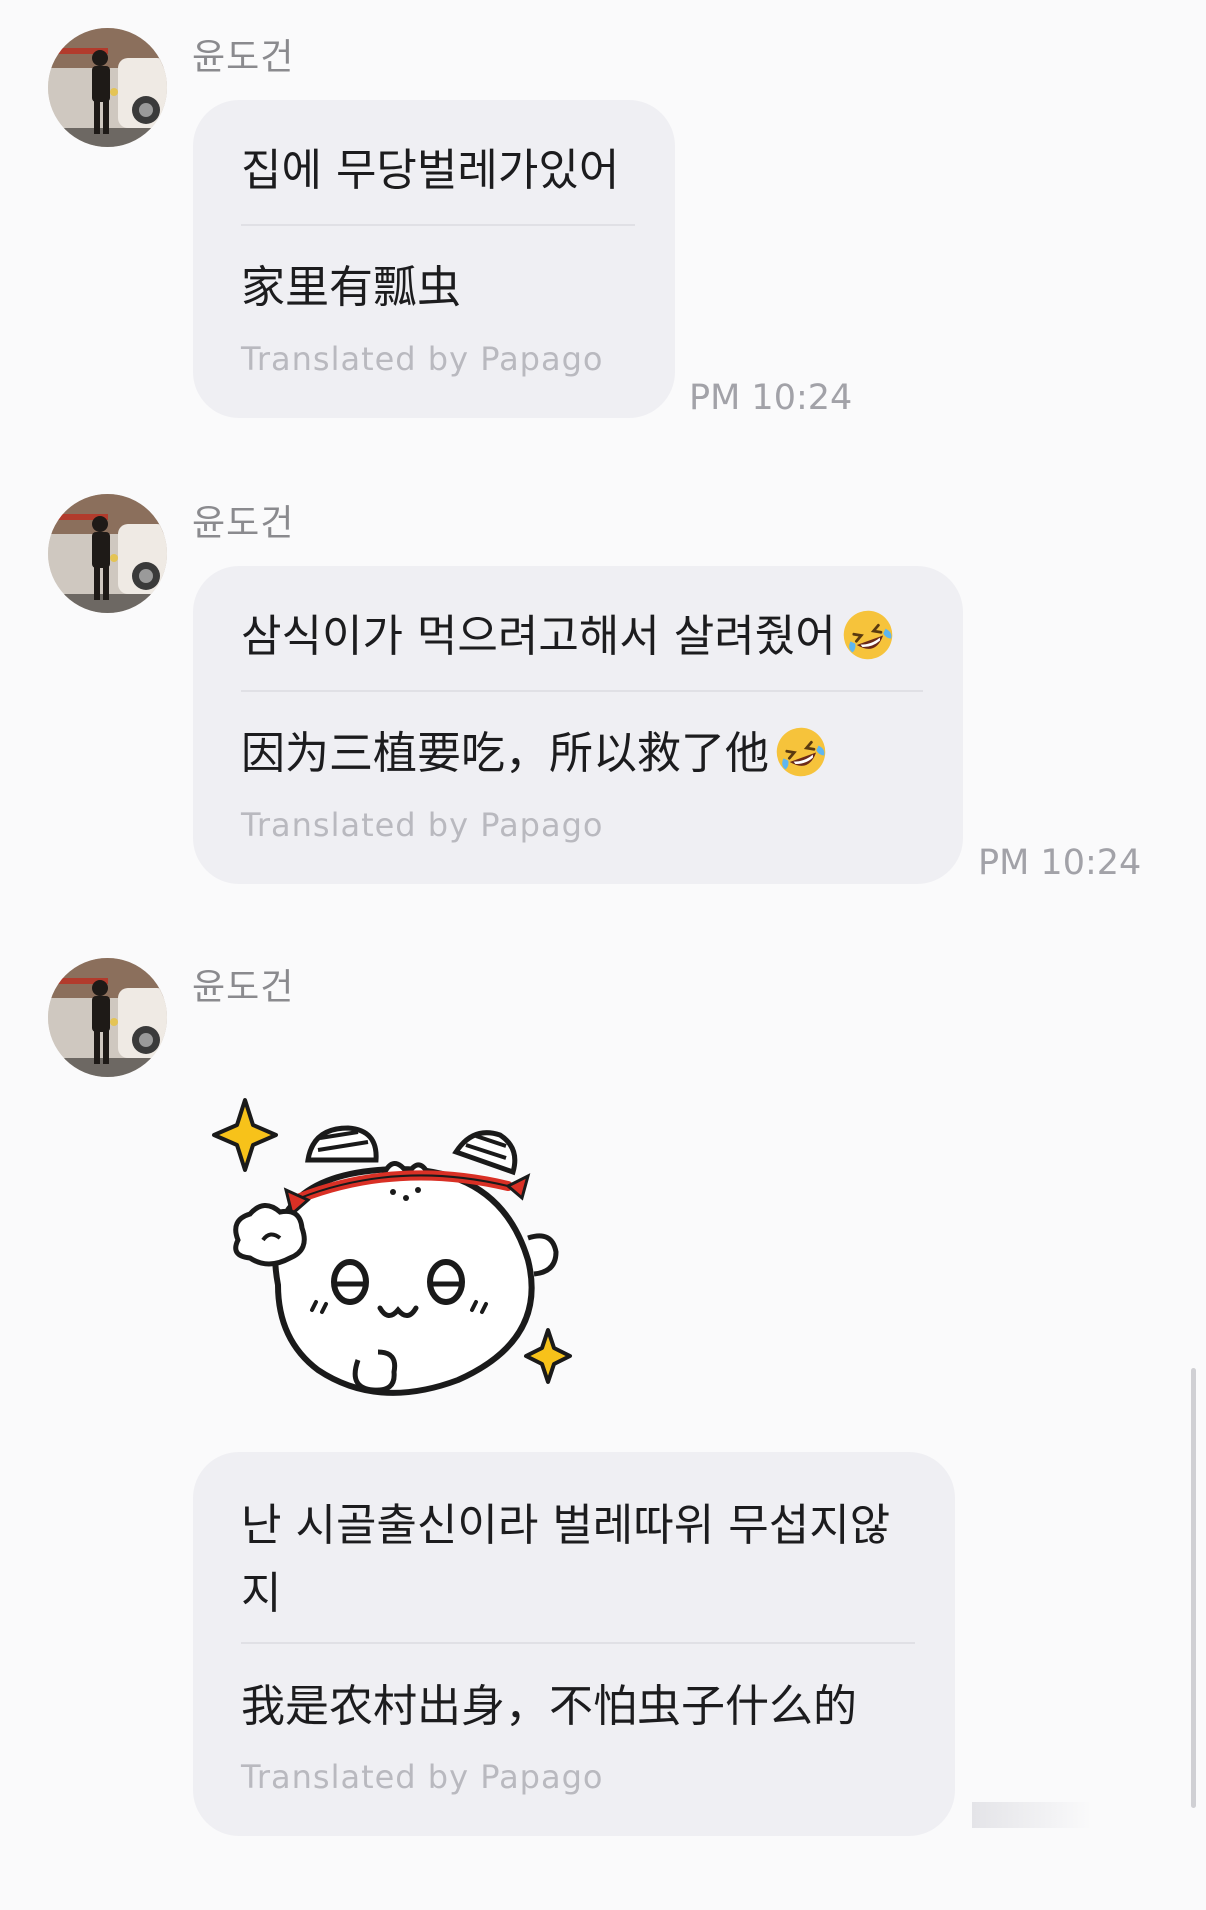 Image resolution: width=1206 pixels, height=1910 pixels. What do you see at coordinates (1032, 1815) in the screenshot?
I see `fade-overlay` at bounding box center [1032, 1815].